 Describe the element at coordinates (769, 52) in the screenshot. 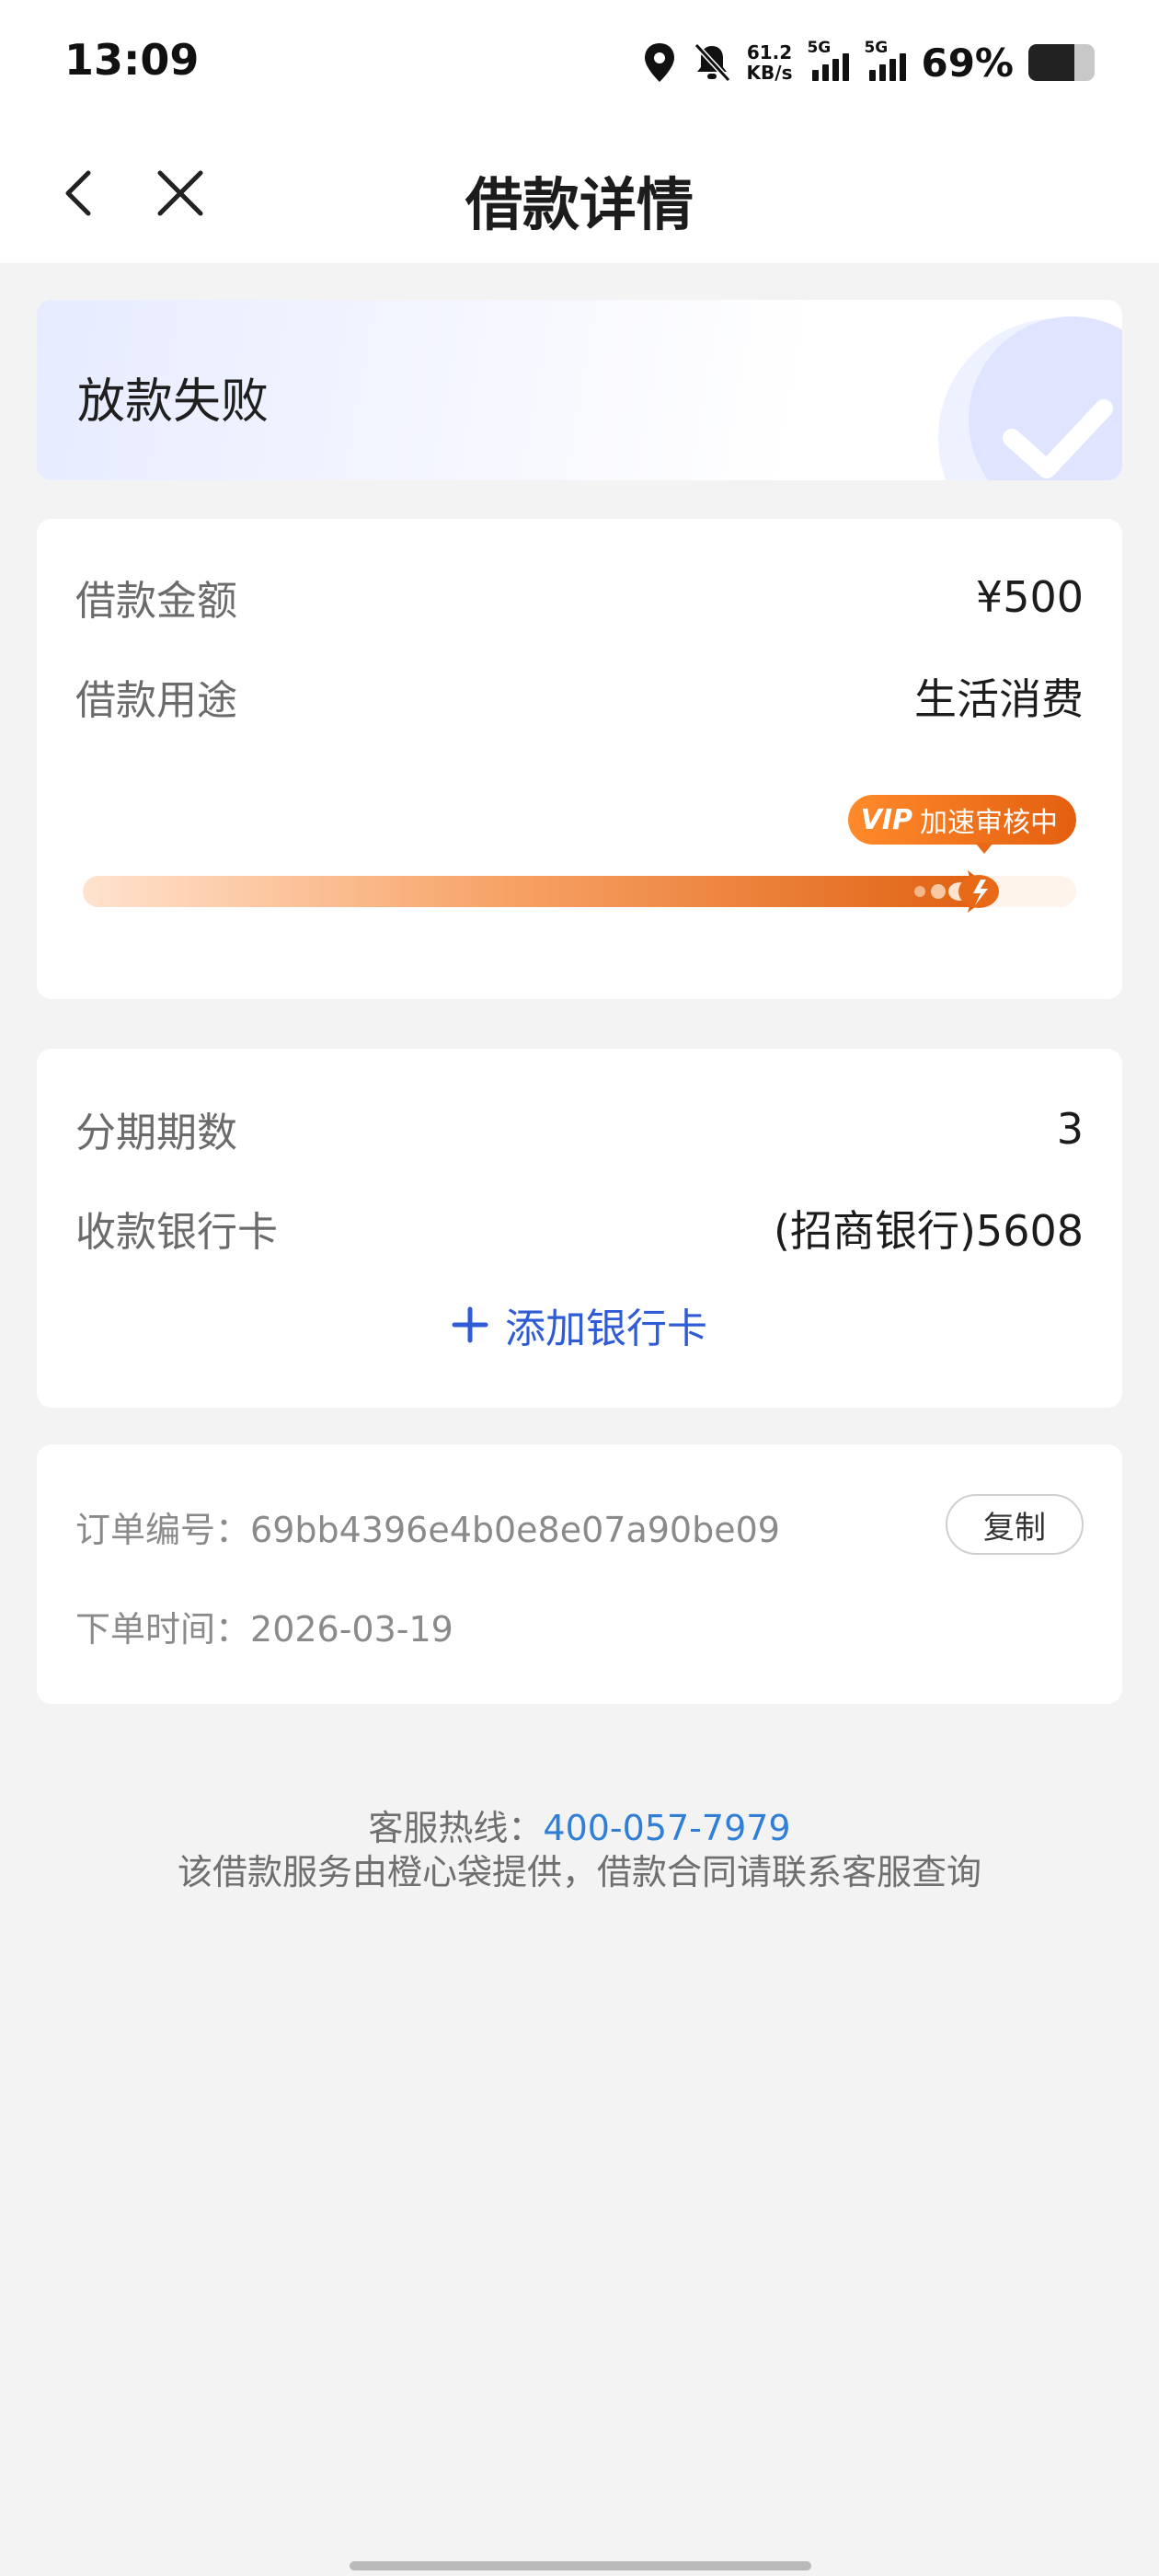

I see `speed-value: 61.2` at that location.